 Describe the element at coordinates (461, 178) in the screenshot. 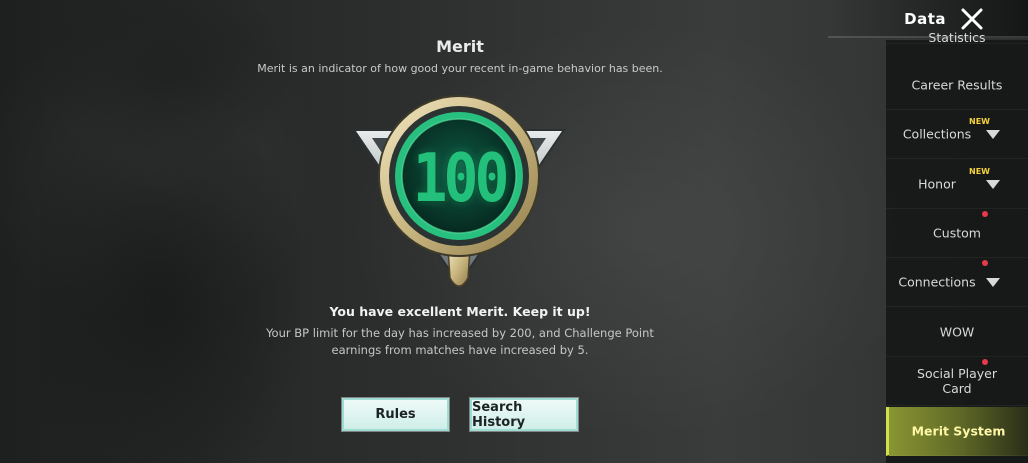

I see `merit-score: 100` at that location.